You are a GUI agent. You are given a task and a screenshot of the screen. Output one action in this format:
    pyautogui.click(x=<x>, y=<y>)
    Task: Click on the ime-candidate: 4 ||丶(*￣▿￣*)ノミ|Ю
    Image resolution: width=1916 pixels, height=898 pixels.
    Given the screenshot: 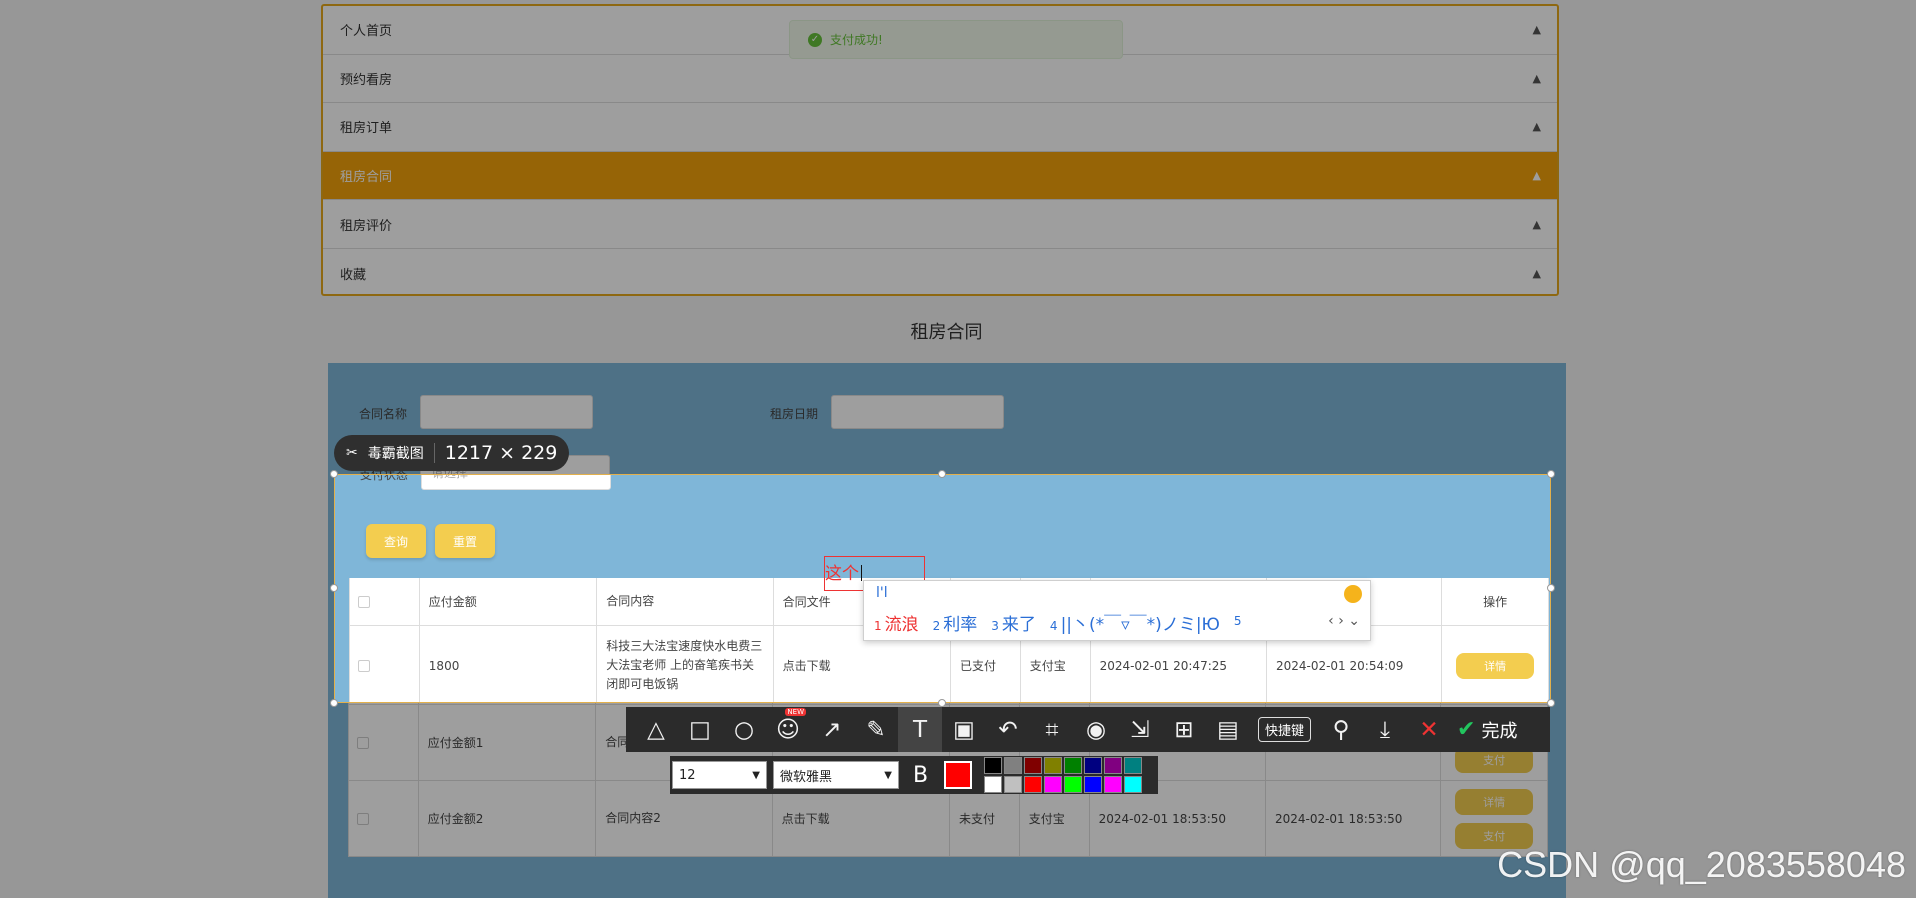 What is the action you would take?
    pyautogui.click(x=1135, y=622)
    